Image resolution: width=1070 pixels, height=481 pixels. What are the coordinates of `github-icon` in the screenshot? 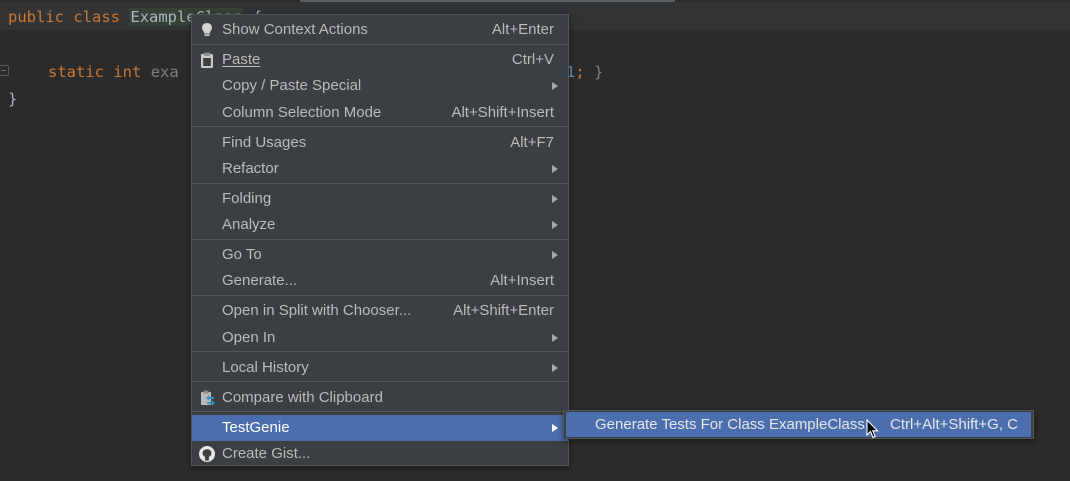 It's located at (207, 454).